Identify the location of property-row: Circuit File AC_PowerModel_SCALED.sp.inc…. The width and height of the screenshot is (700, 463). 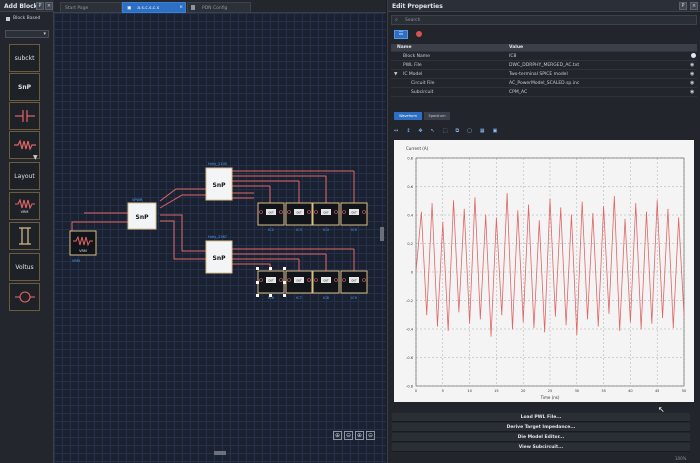
(544, 84).